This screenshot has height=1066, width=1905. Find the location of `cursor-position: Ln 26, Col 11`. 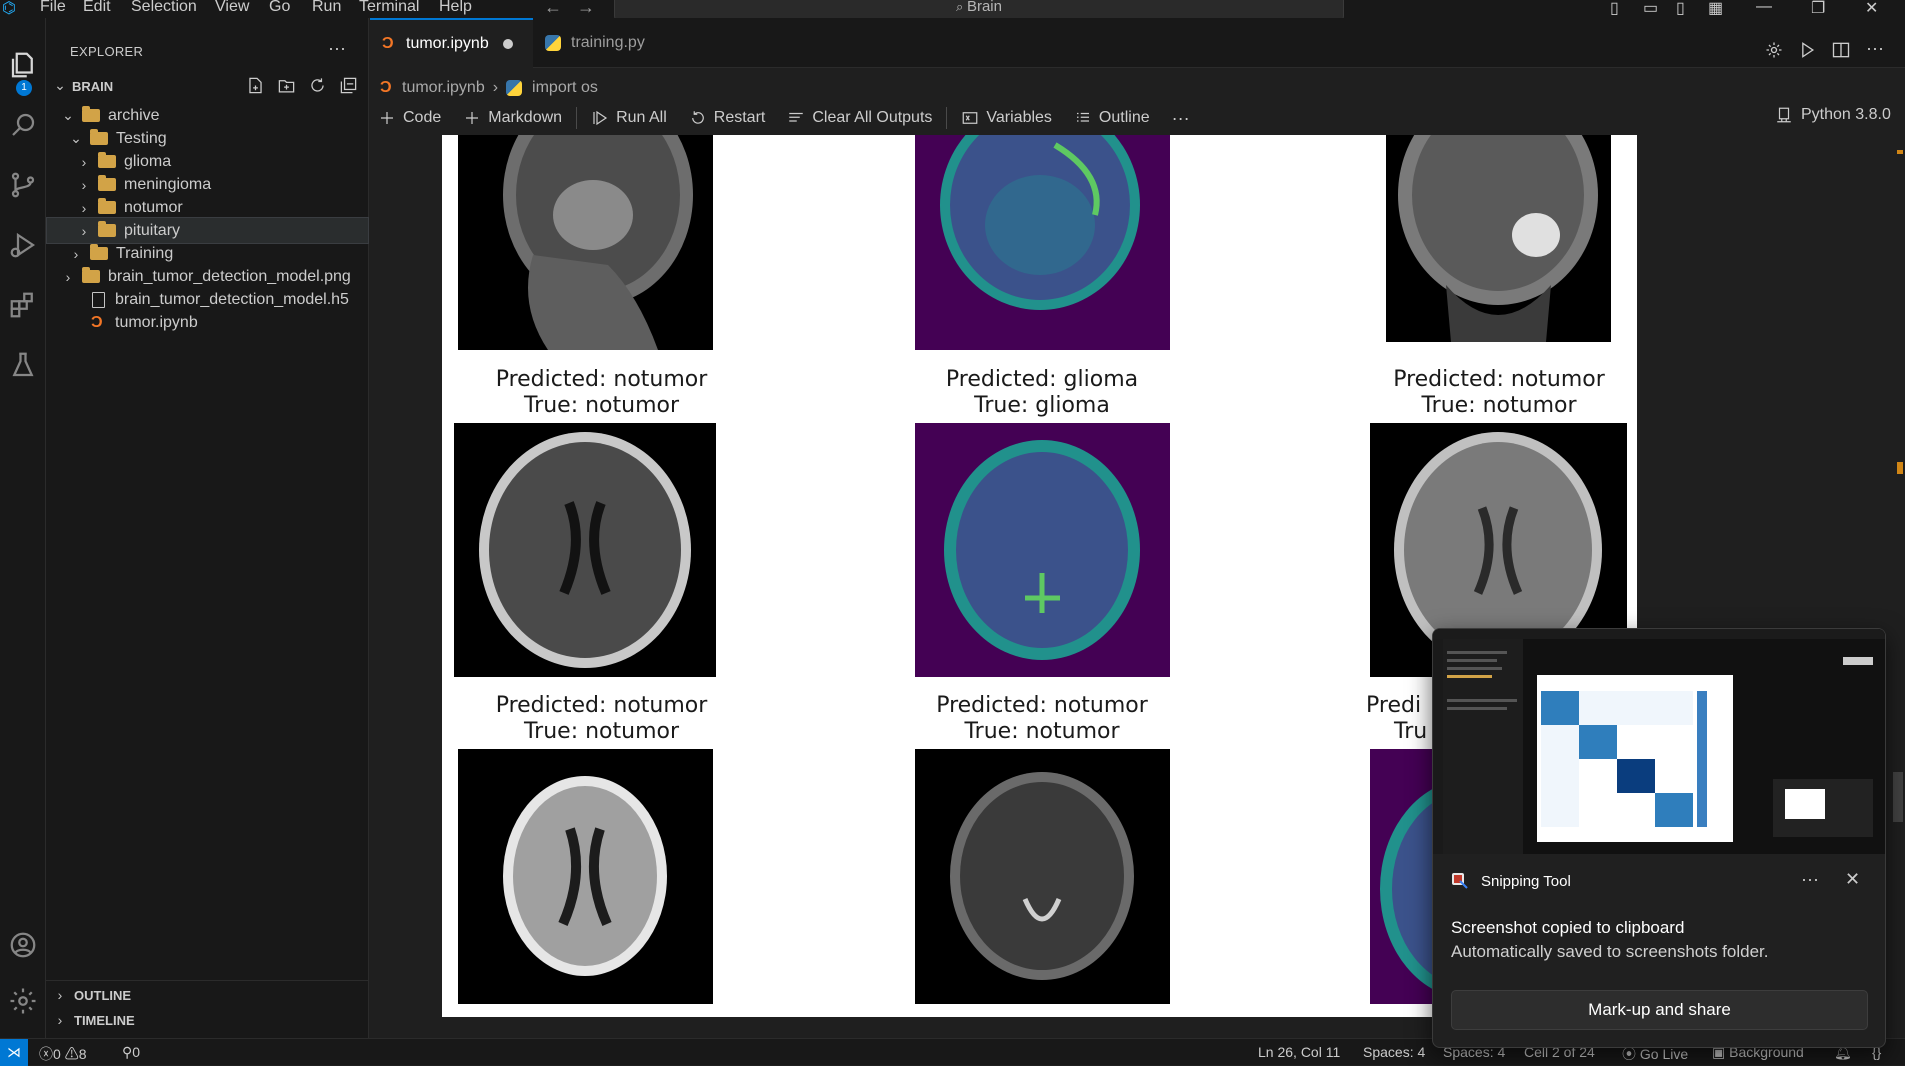

cursor-position: Ln 26, Col 11 is located at coordinates (1299, 1052).